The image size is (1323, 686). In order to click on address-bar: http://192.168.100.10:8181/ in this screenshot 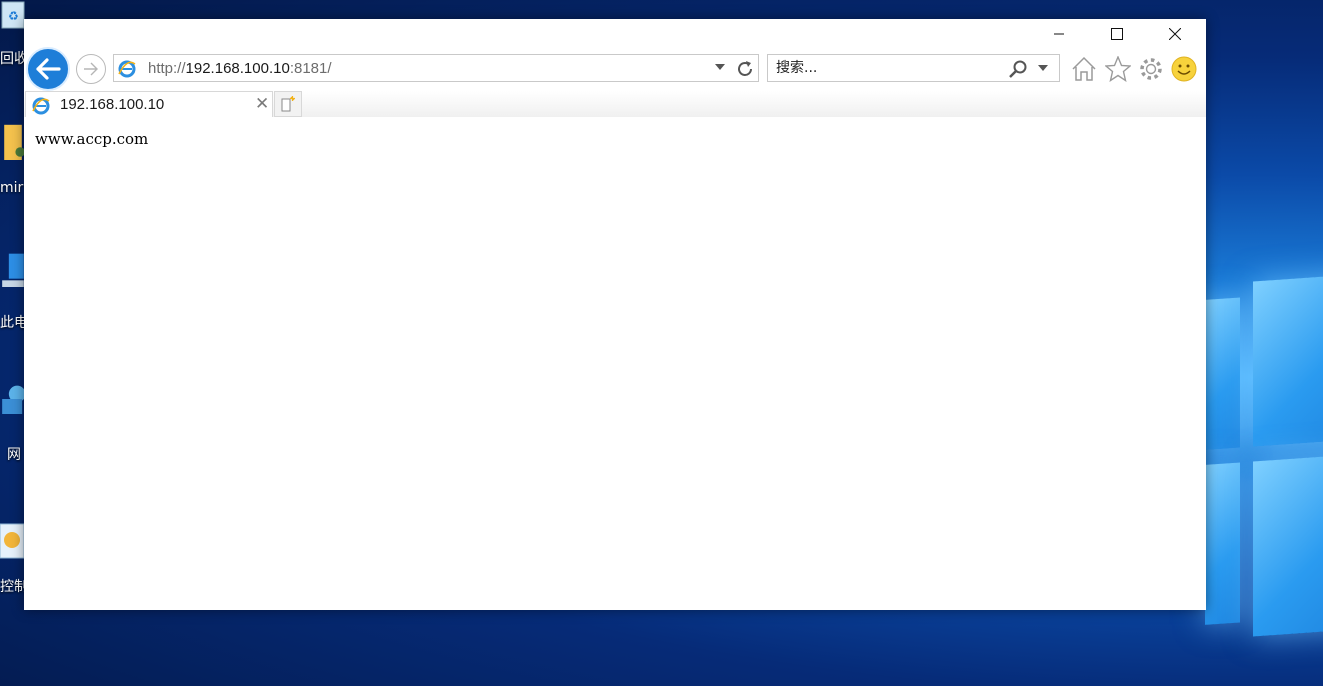, I will do `click(436, 68)`.